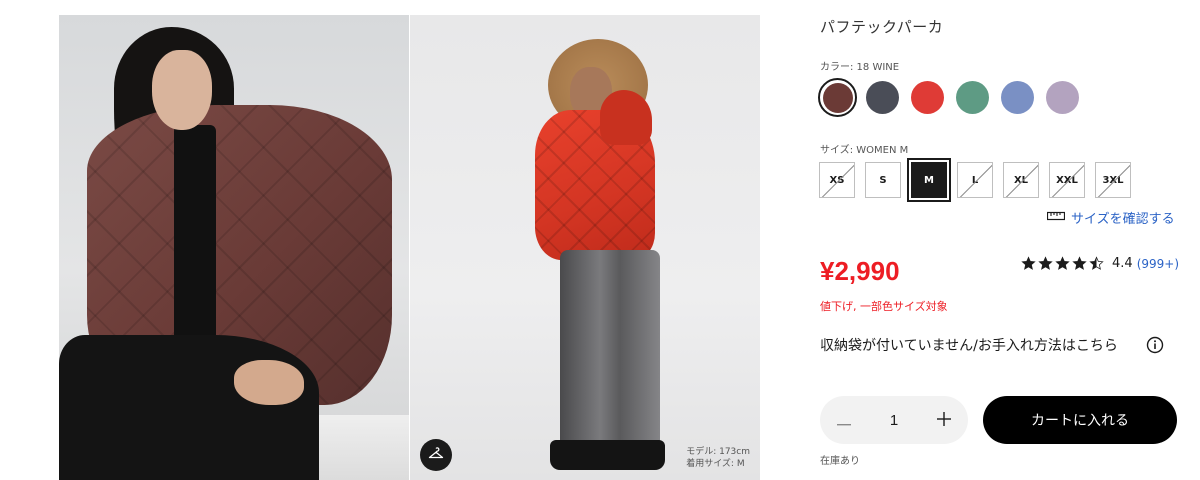 This screenshot has height=480, width=1200. I want to click on size-guide-link: サイズを確認する, so click(1110, 217).